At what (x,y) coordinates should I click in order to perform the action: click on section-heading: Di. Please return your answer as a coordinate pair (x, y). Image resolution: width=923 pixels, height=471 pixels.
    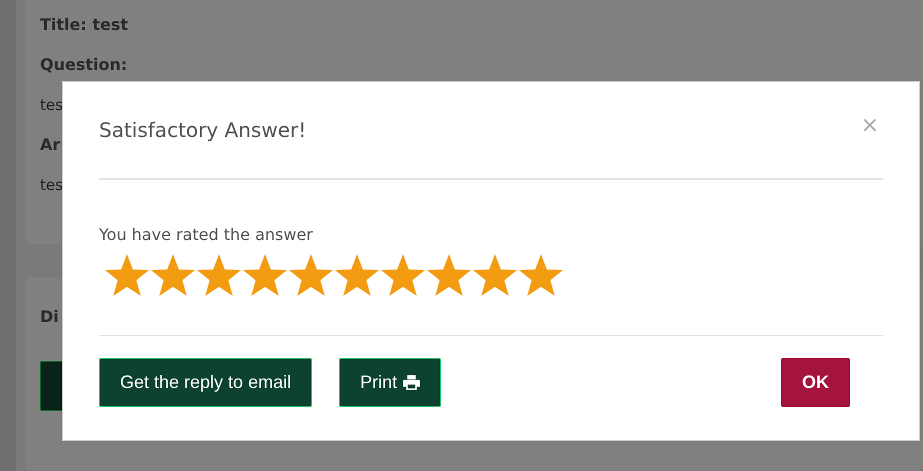
    Looking at the image, I should click on (49, 317).